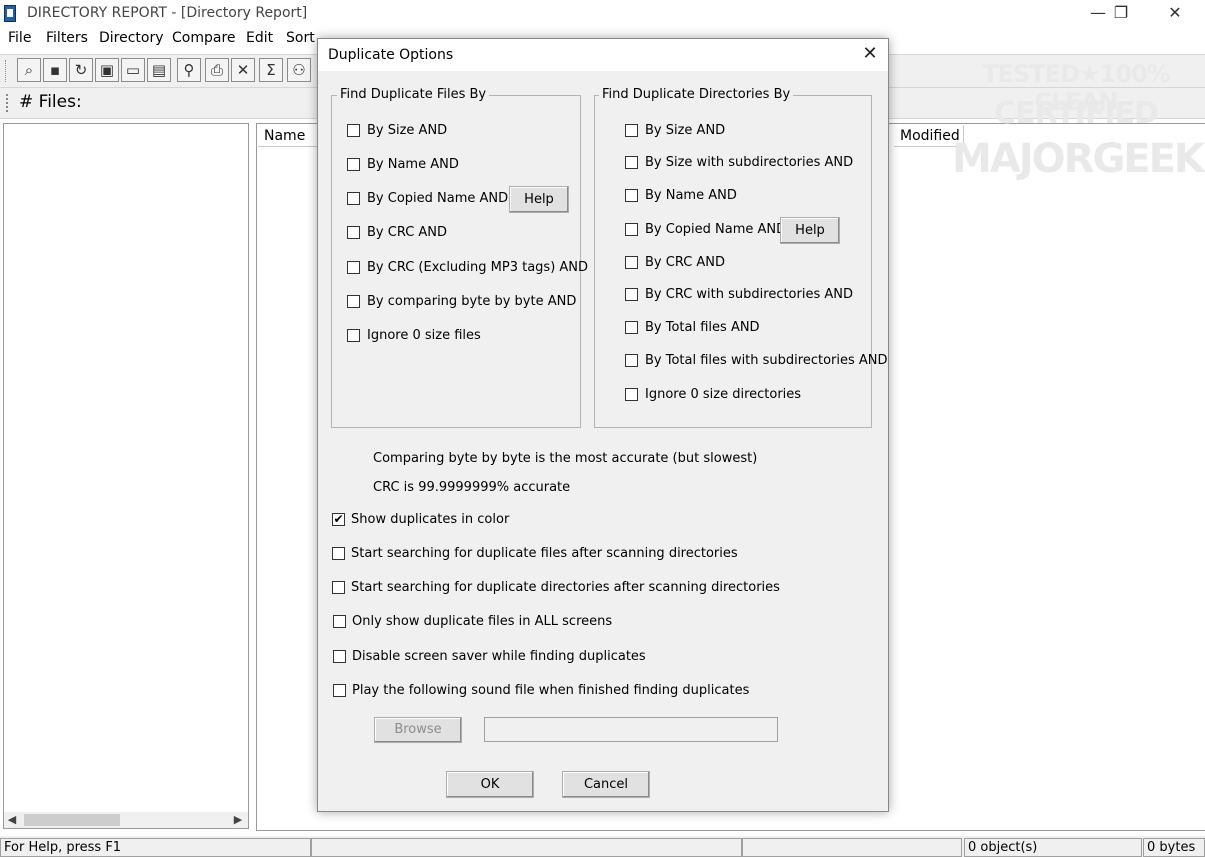 The height and width of the screenshot is (857, 1205). I want to click on close-window-button: ✕, so click(1175, 14).